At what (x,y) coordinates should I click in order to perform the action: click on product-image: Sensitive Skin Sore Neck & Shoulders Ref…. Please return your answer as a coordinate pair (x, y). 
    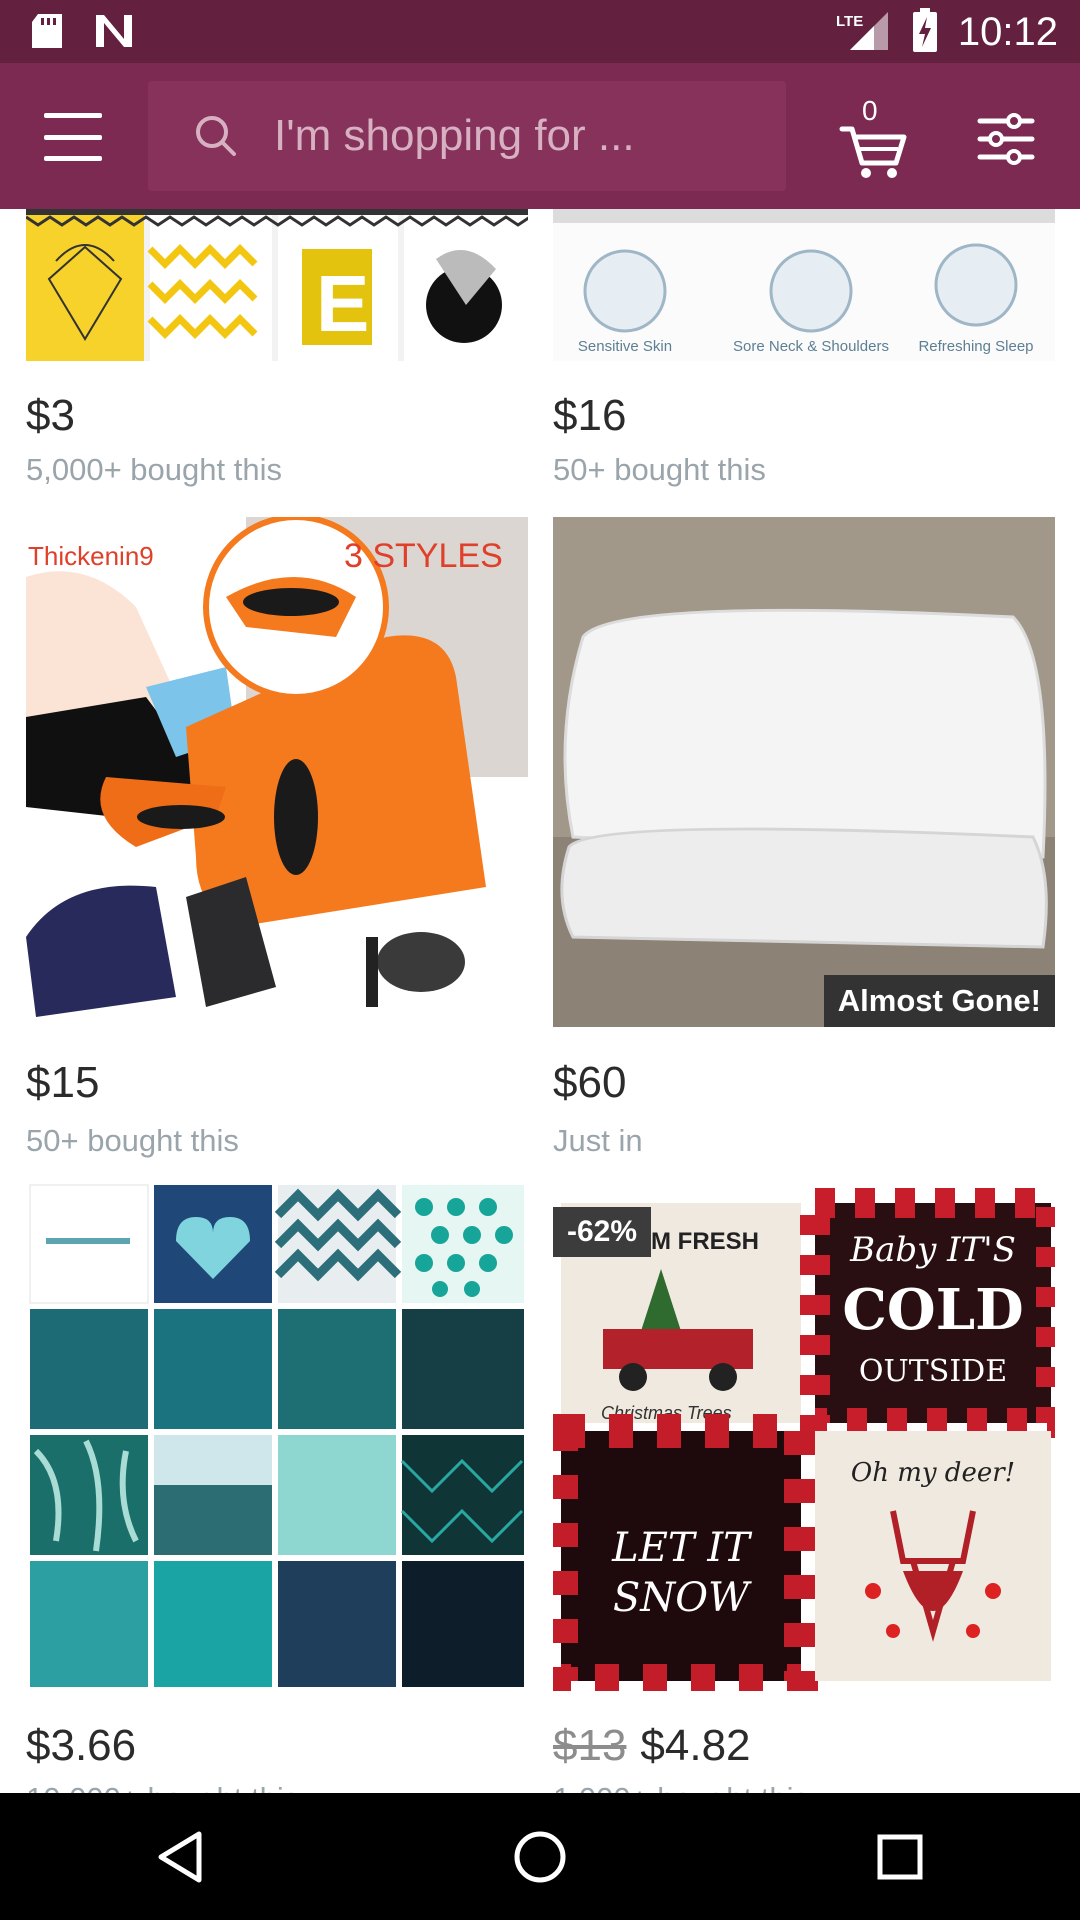
    Looking at the image, I should click on (804, 285).